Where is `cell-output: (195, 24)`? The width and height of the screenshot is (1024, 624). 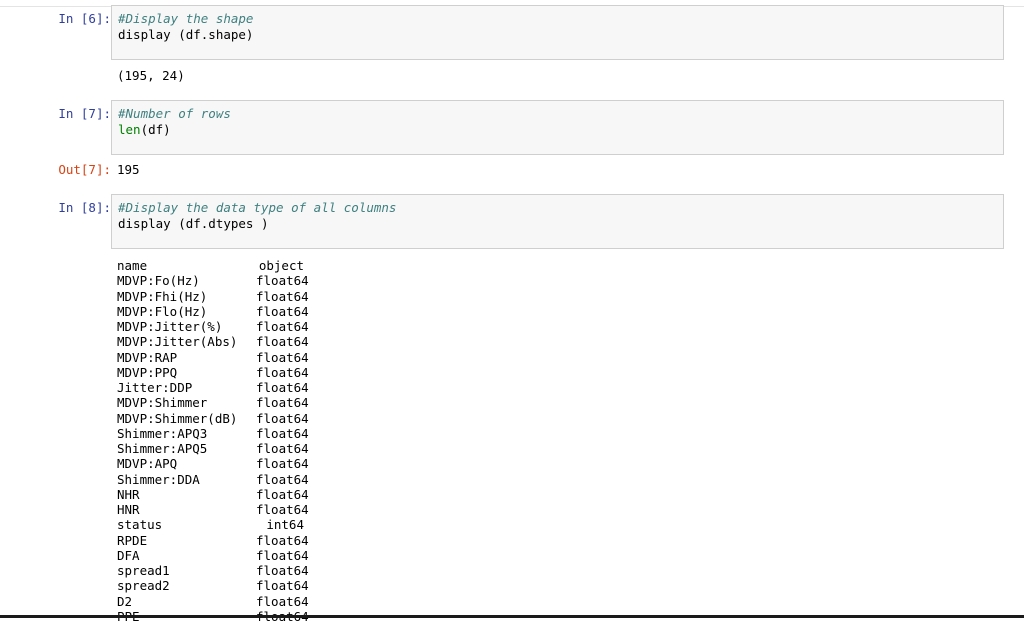 cell-output: (195, 24) is located at coordinates (151, 75).